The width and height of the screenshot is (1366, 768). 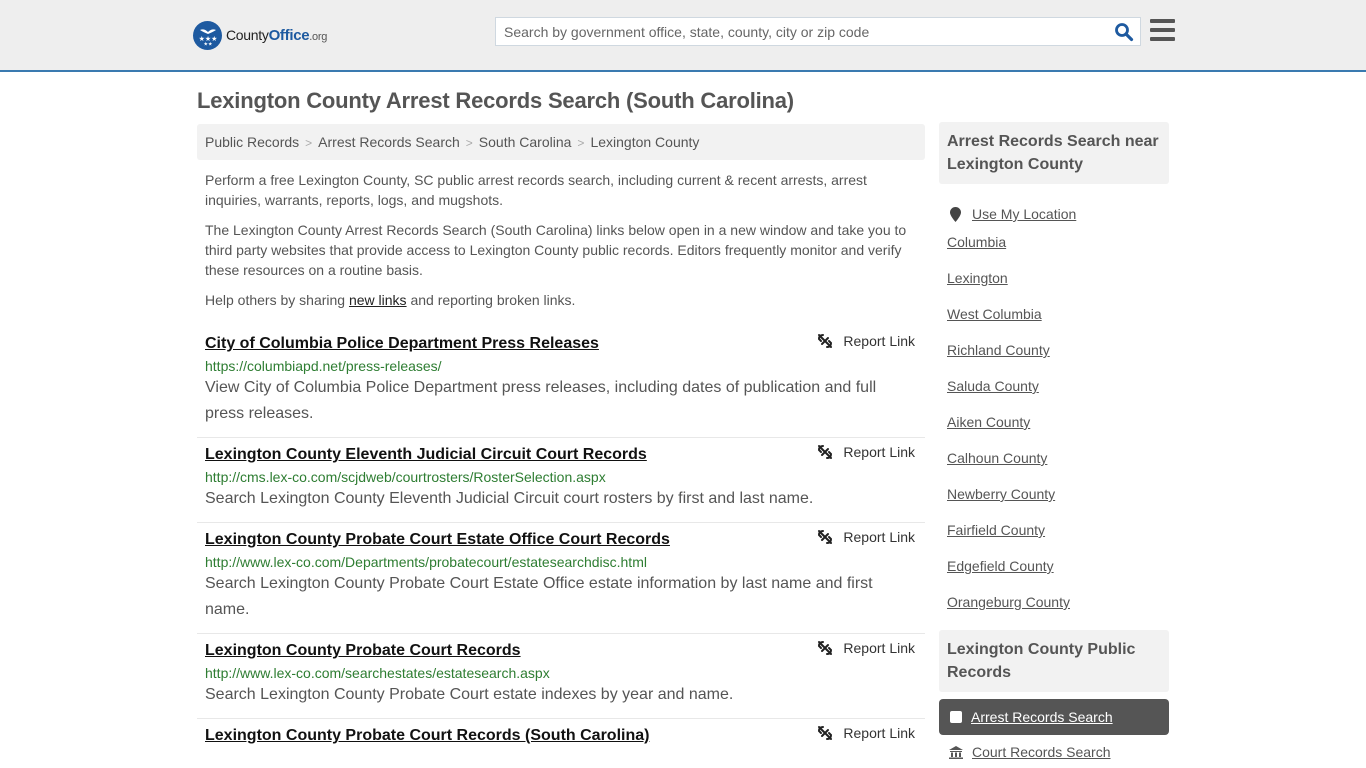 What do you see at coordinates (1054, 250) in the screenshot?
I see `nearby-link: Columbia` at bounding box center [1054, 250].